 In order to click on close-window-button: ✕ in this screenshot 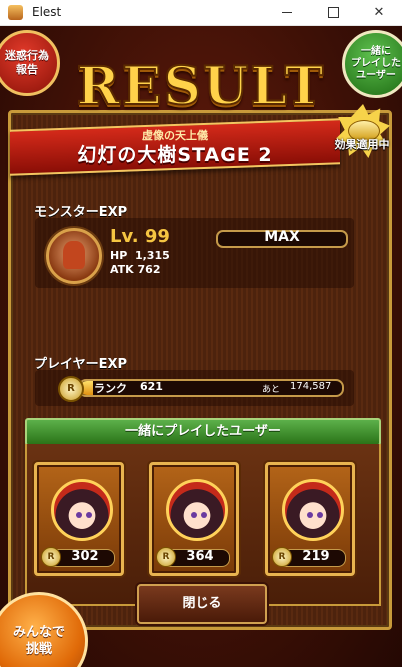, I will do `click(379, 12)`.